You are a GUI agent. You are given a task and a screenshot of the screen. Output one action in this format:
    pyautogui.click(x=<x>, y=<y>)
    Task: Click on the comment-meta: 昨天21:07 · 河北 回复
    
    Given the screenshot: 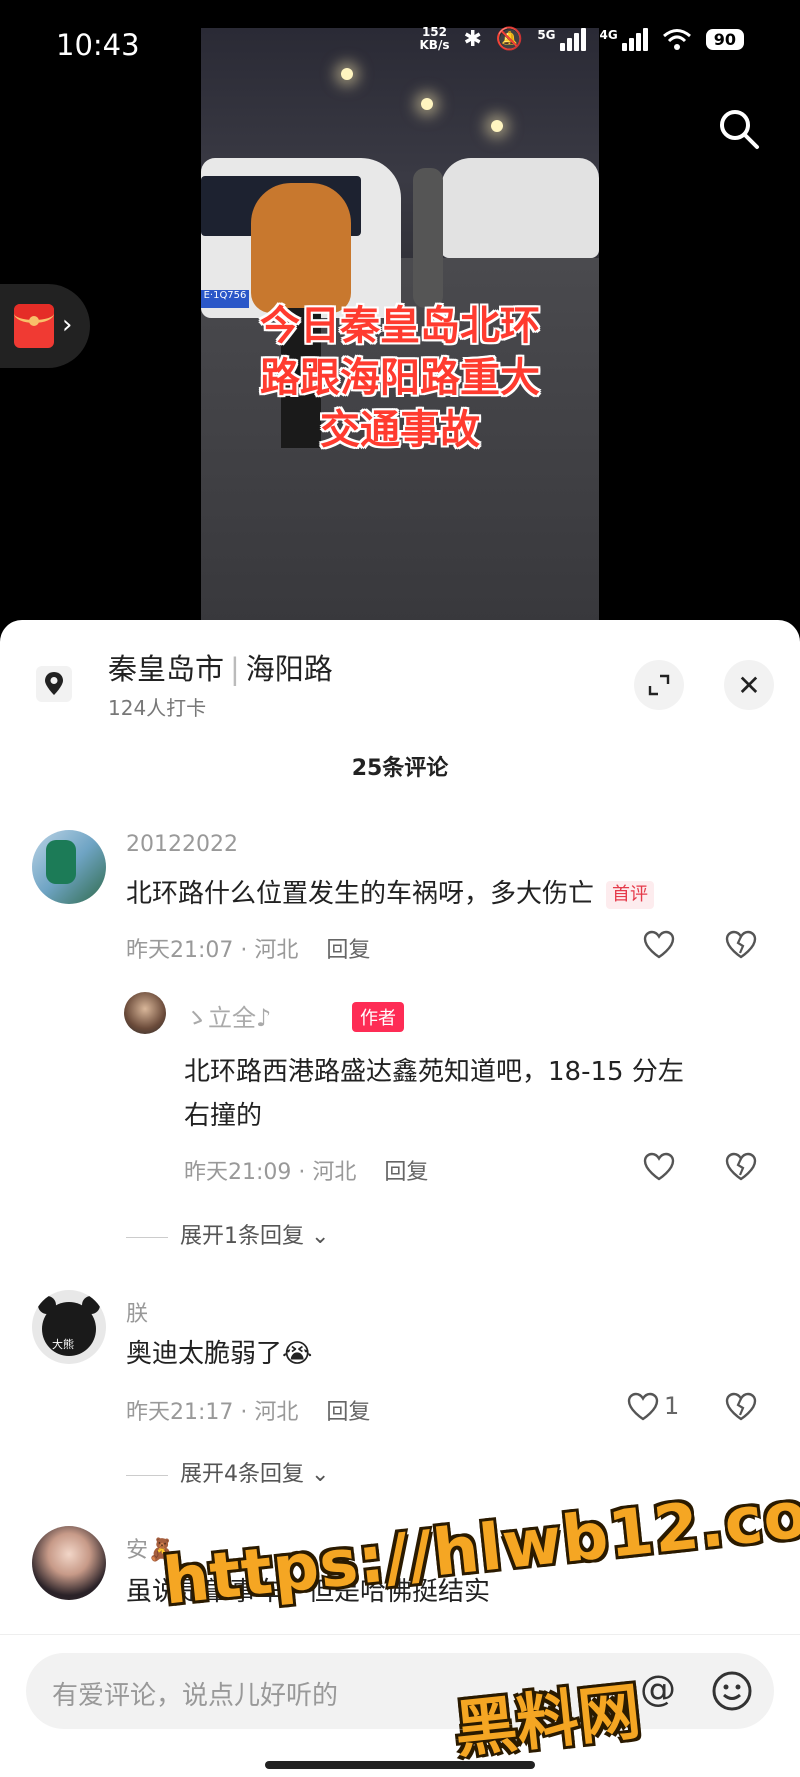 What is the action you would take?
    pyautogui.click(x=248, y=948)
    